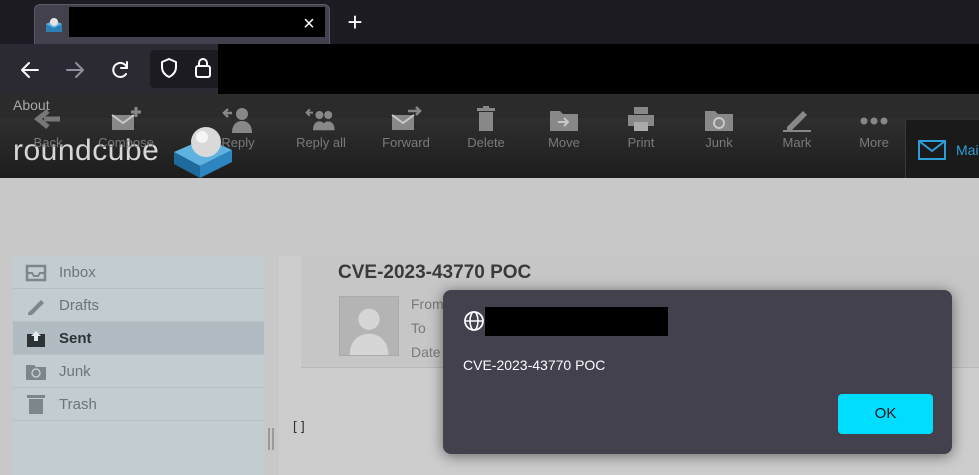  Describe the element at coordinates (320, 119) in the screenshot. I see `reply-all-icon` at that location.